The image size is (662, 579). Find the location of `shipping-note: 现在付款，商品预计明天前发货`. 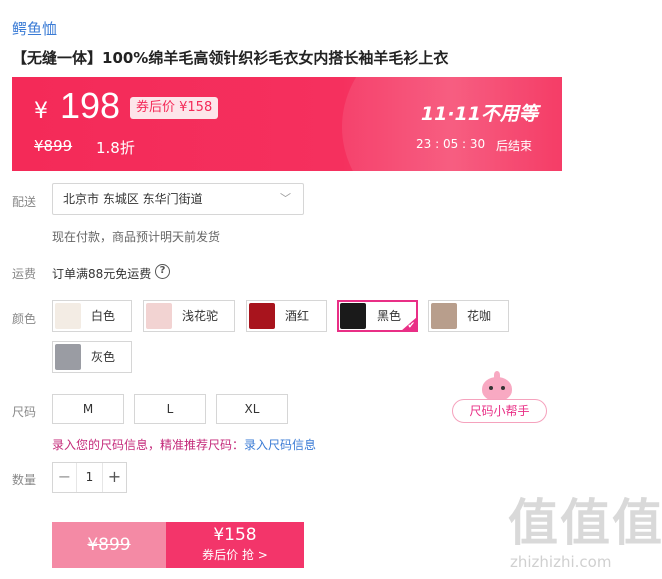

shipping-note: 现在付款，商品预计明天前发货 is located at coordinates (136, 237).